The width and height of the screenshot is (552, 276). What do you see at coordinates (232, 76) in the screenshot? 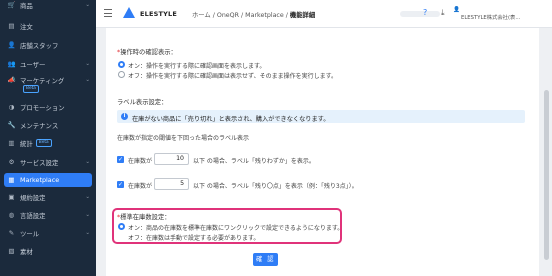
I see `confirm-off-label: オフ：操作を実行する際に確認画面は表示せず、そのまま操作を実行します。` at bounding box center [232, 76].